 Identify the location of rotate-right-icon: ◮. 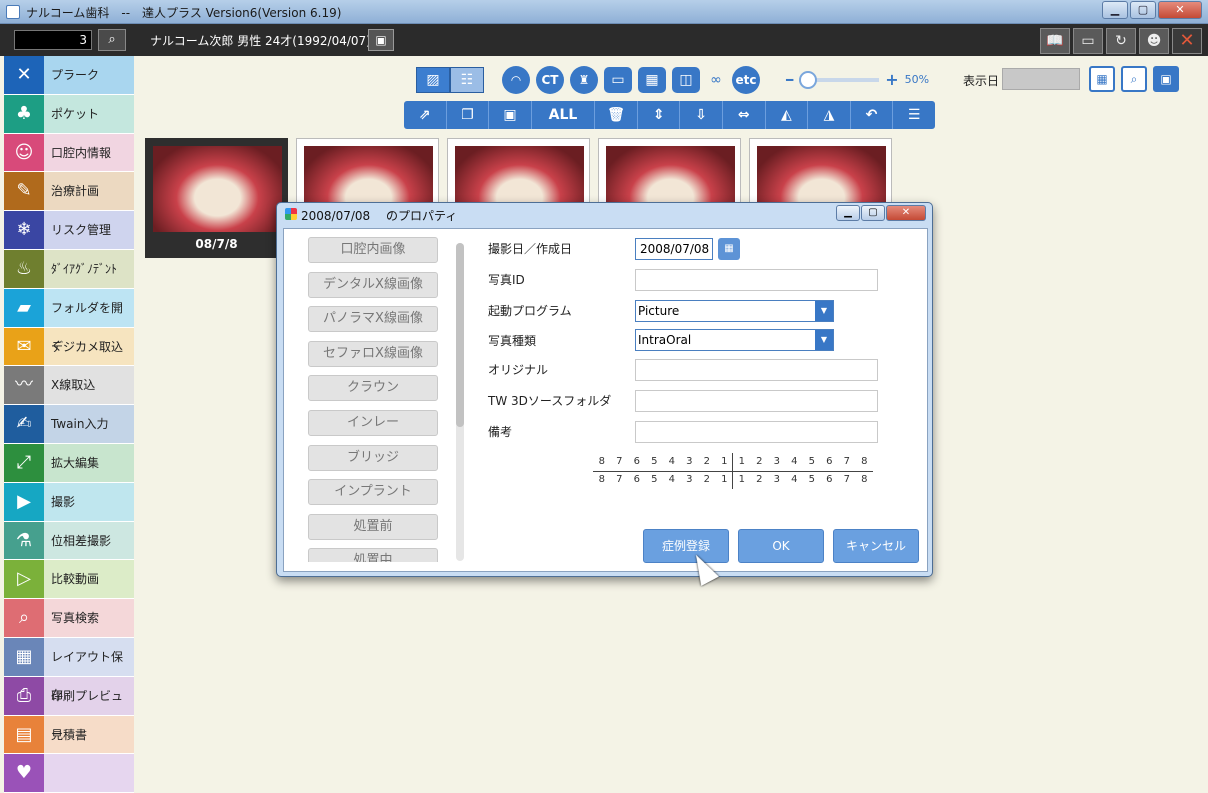
(829, 115).